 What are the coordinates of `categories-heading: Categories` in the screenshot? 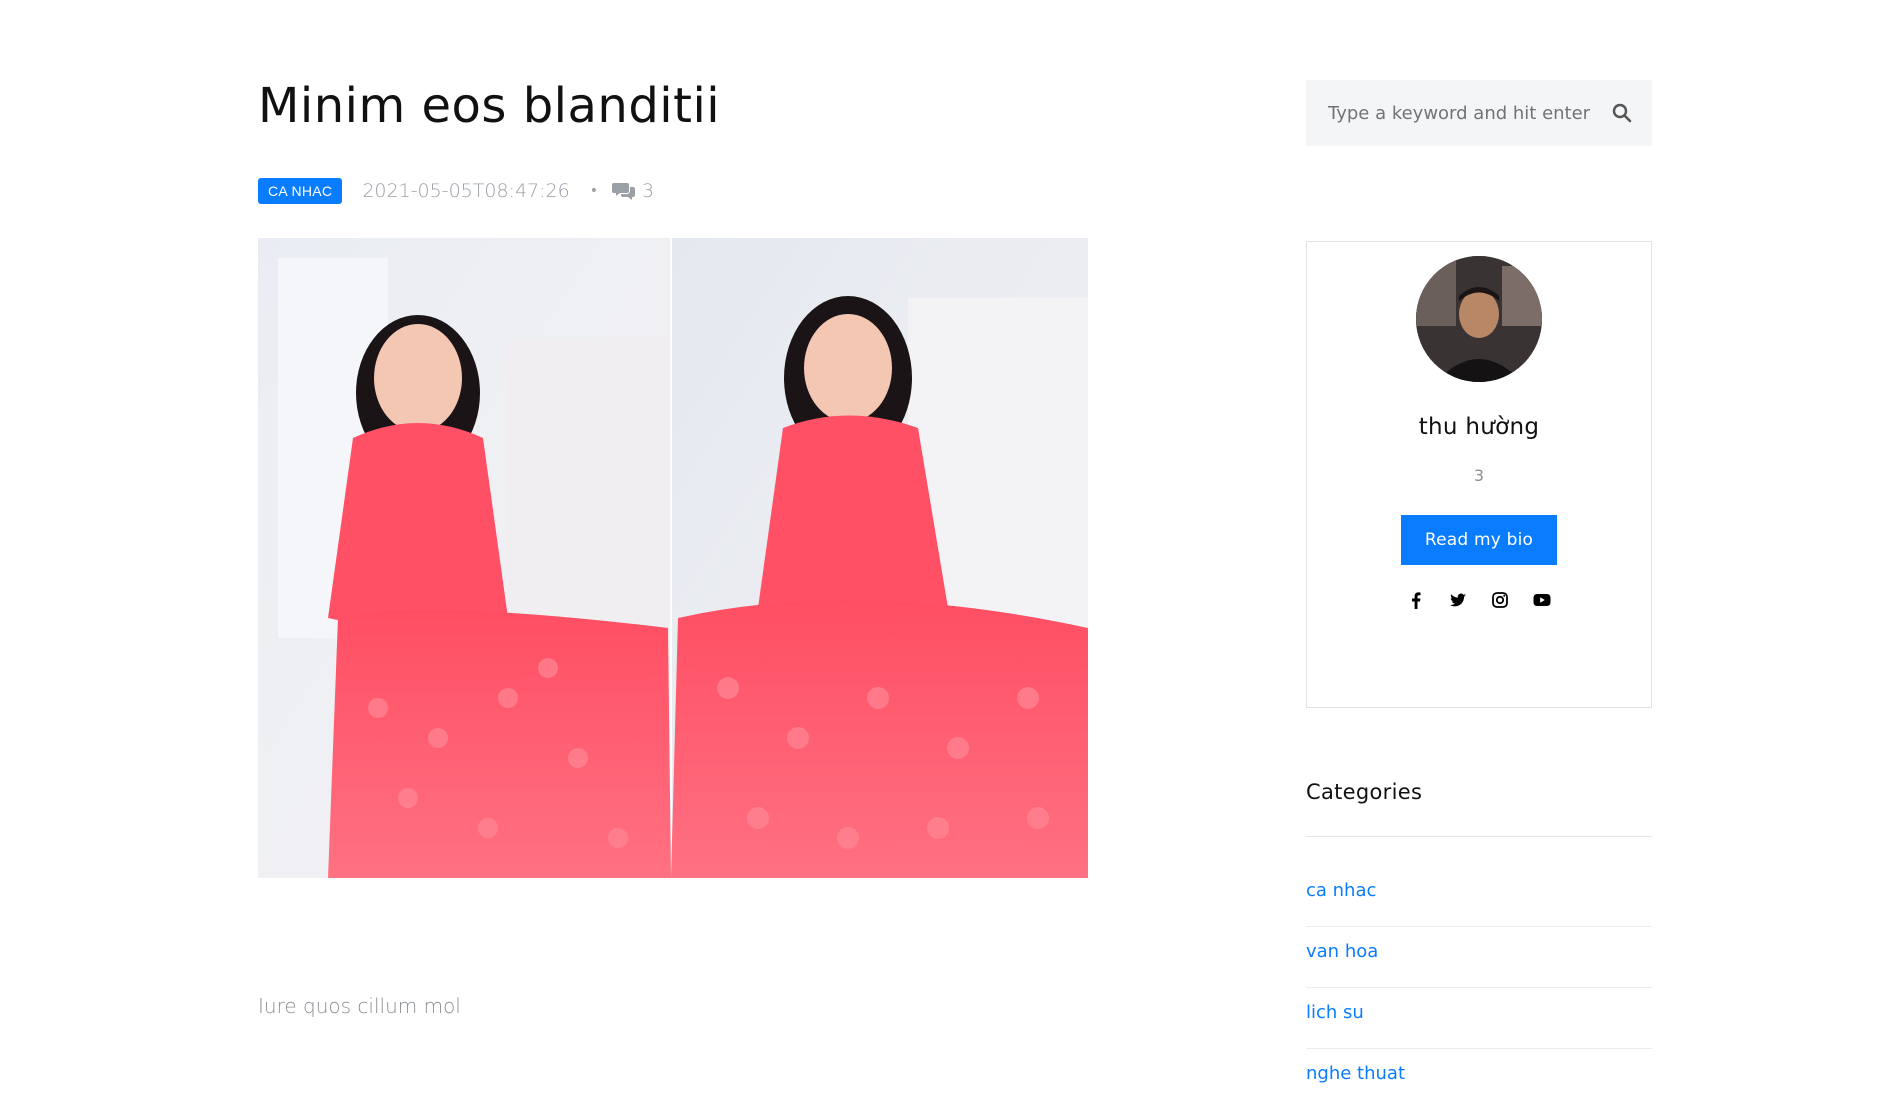 It's located at (1364, 792).